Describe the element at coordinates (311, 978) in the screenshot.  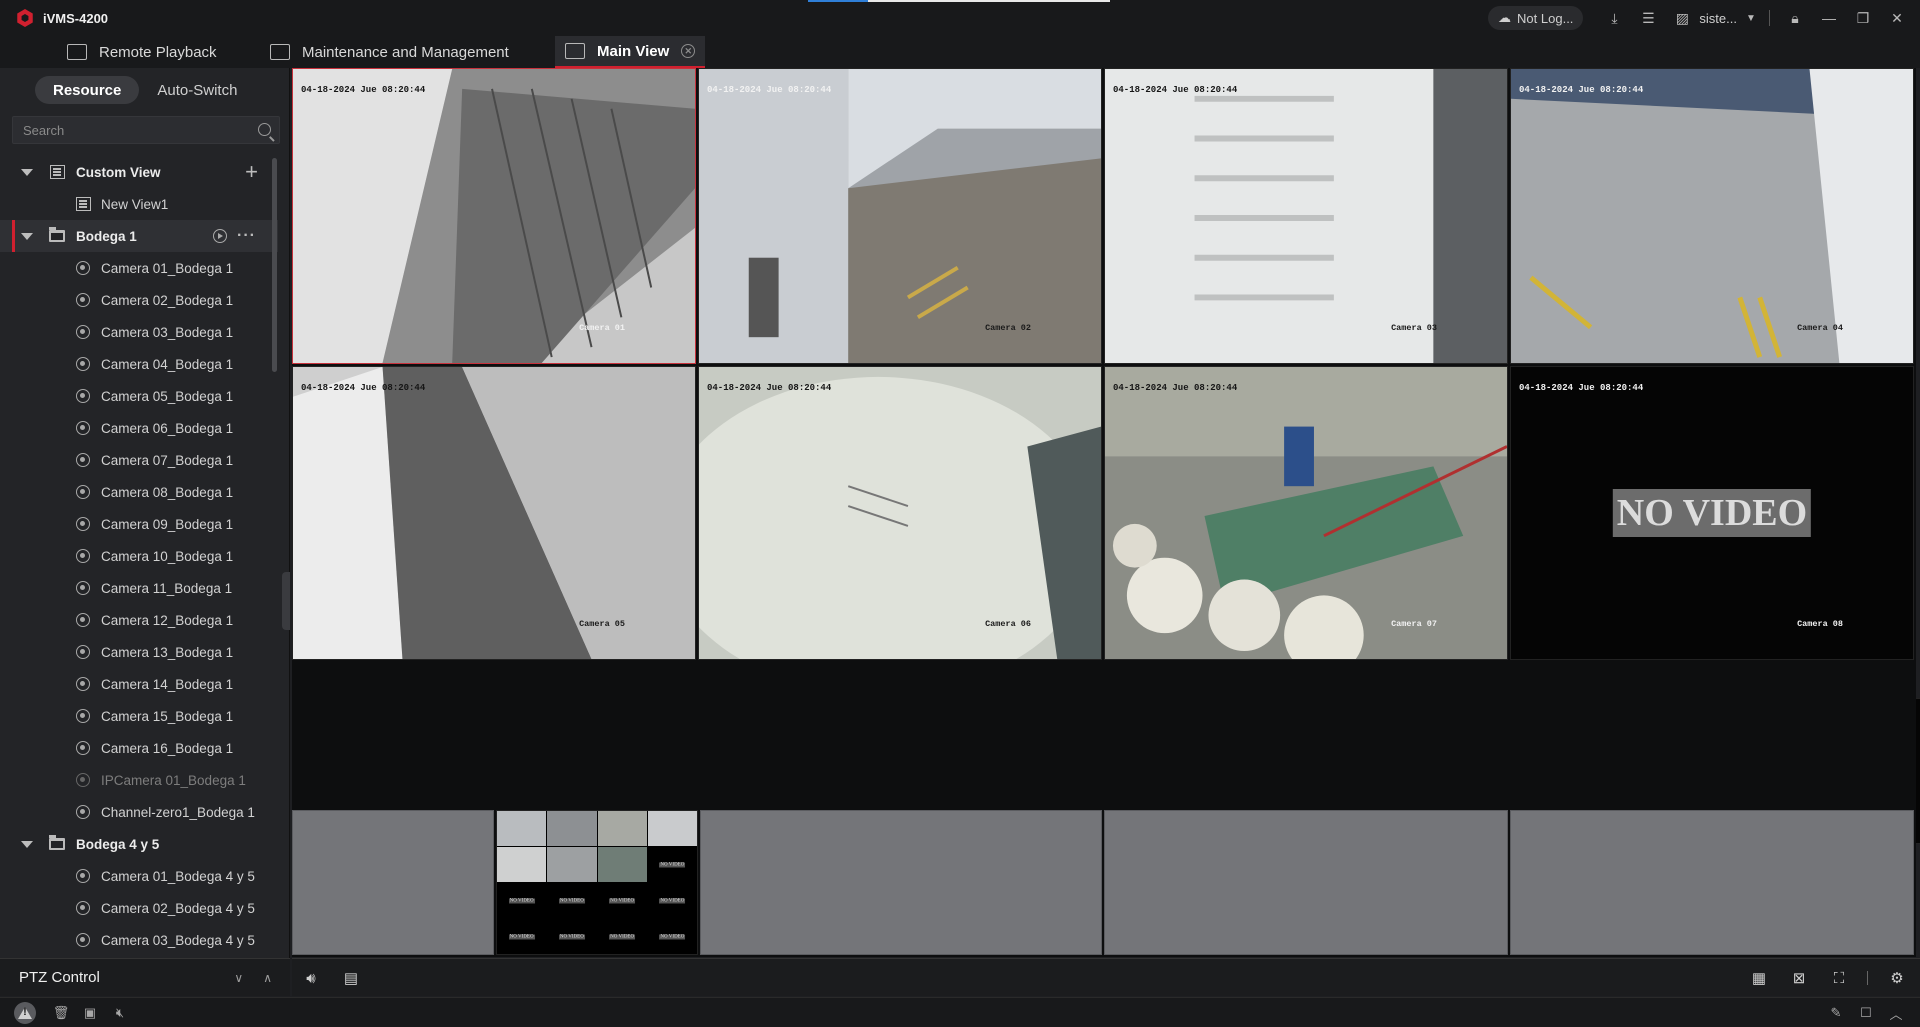
I see `volume-icon: 🔊︎` at that location.